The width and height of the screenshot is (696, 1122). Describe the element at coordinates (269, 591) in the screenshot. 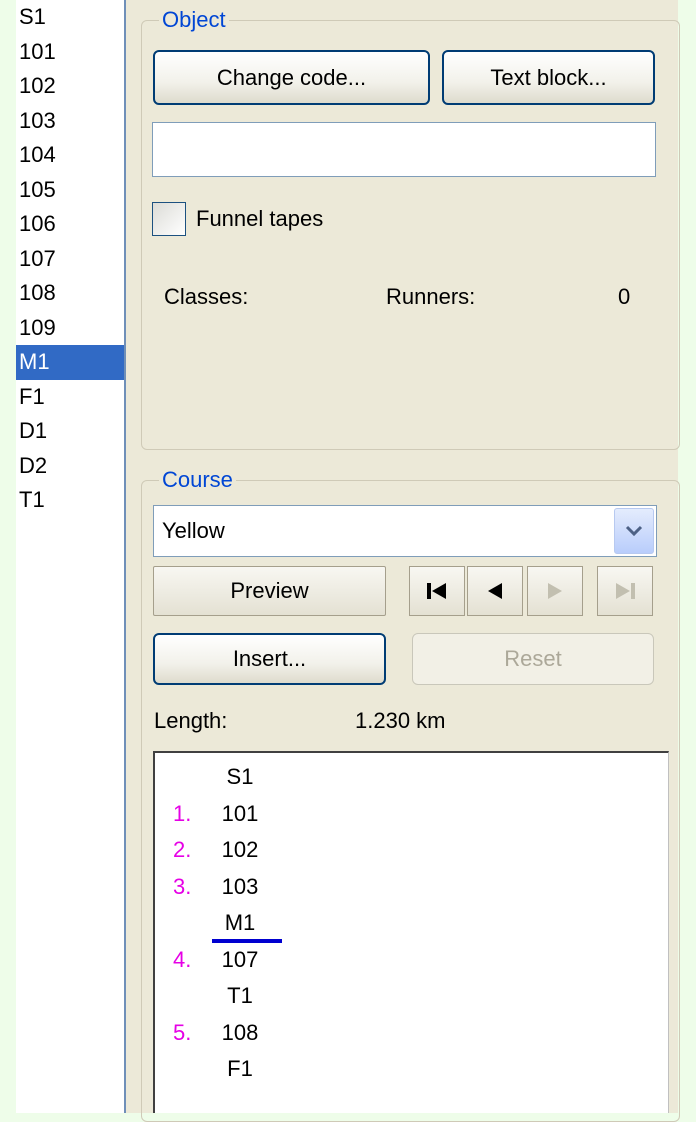

I see `preview-button: Preview` at that location.